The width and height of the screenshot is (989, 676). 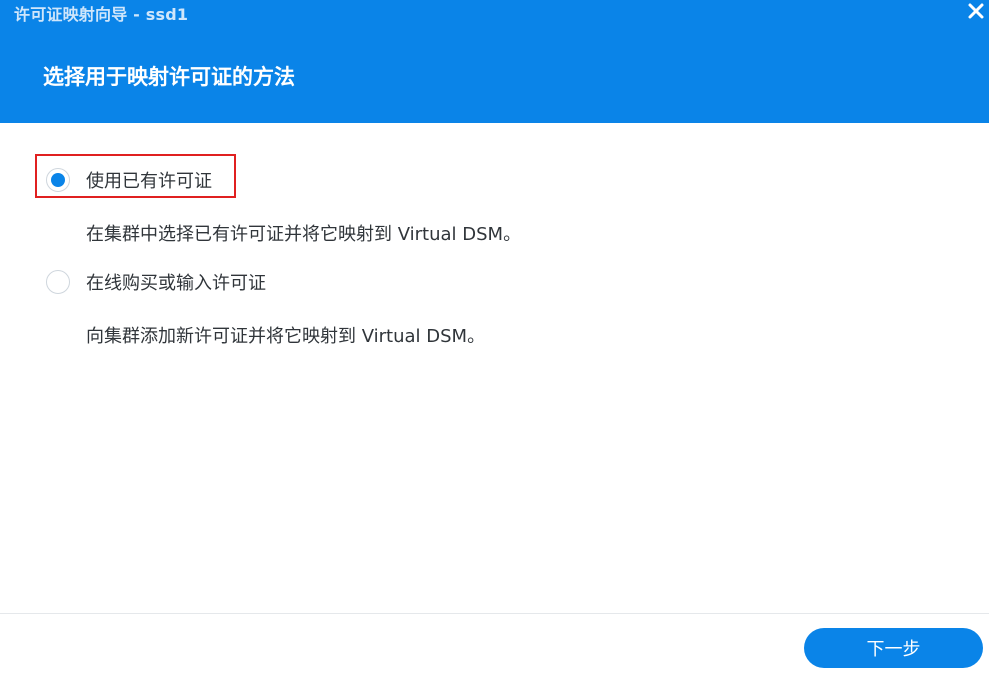 I want to click on footer-divider, so click(x=494, y=613).